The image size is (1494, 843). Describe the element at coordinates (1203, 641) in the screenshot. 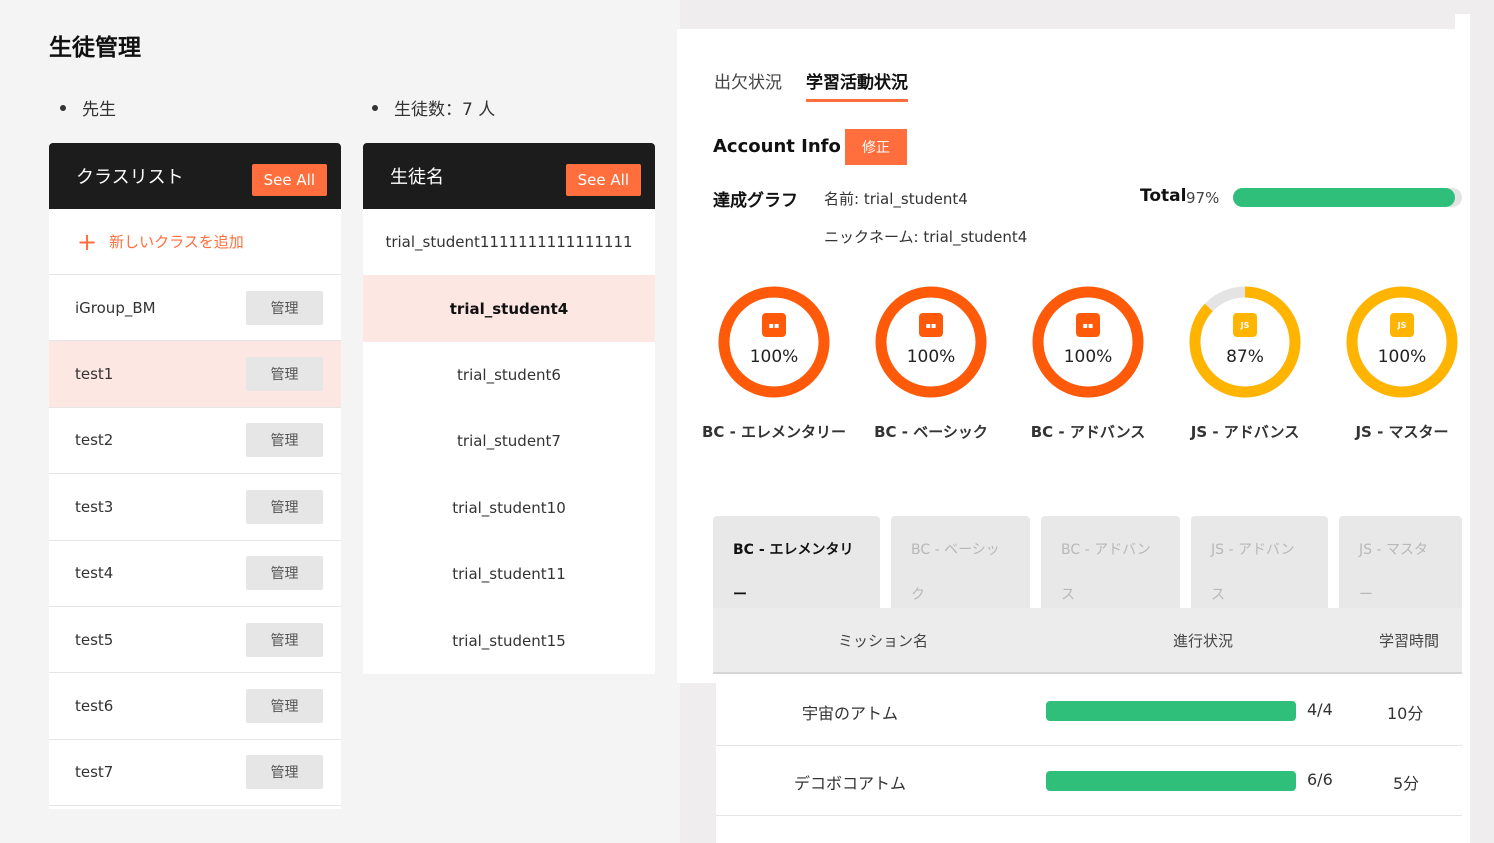

I see `header-progress: 進行状況` at that location.